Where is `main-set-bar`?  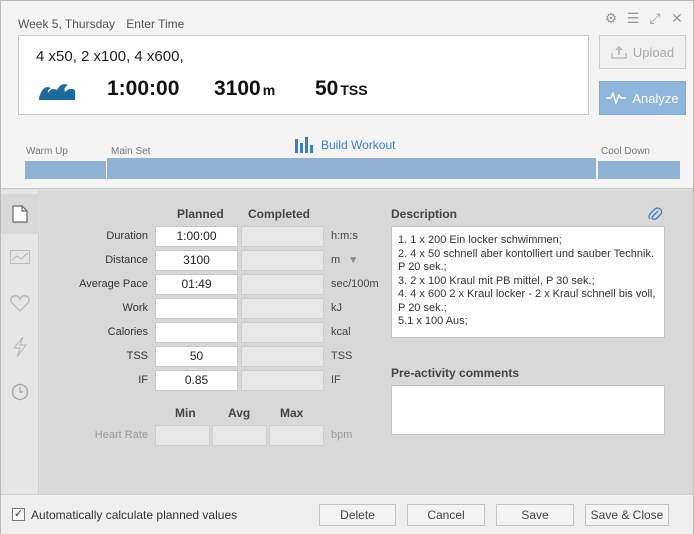
main-set-bar is located at coordinates (351, 168).